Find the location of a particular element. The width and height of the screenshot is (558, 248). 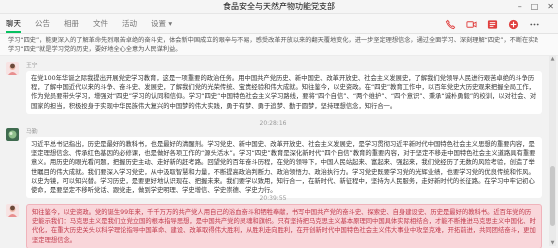

tab-album: 相册 is located at coordinates (71, 24).